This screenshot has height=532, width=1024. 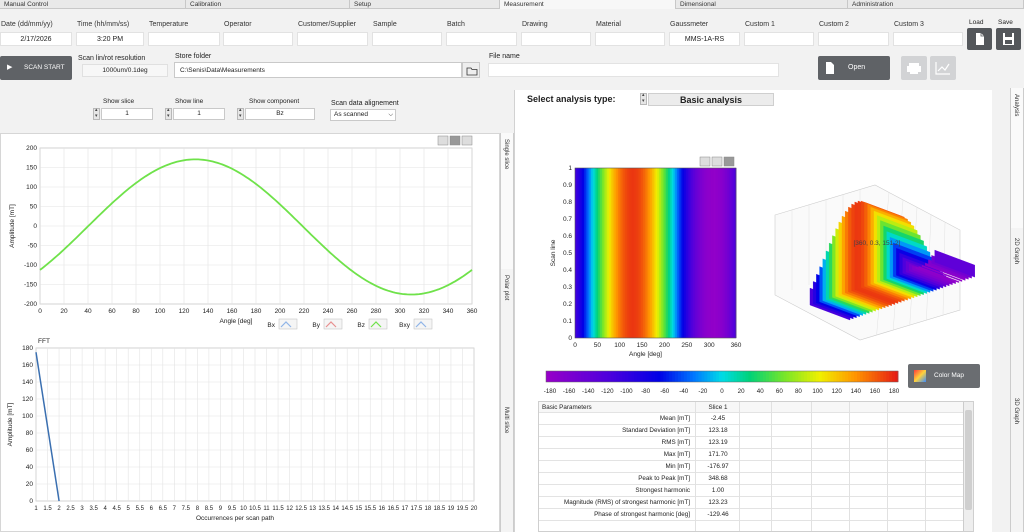 I want to click on table-scrollbar, so click(x=968, y=466).